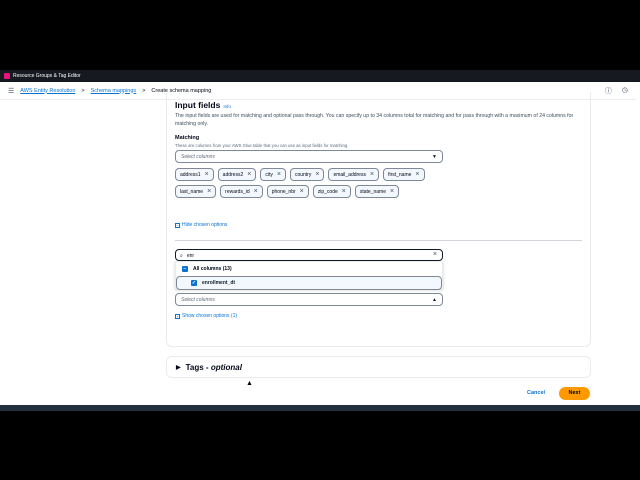 This screenshot has height=480, width=640. I want to click on token-label: zip_code, so click(327, 191).